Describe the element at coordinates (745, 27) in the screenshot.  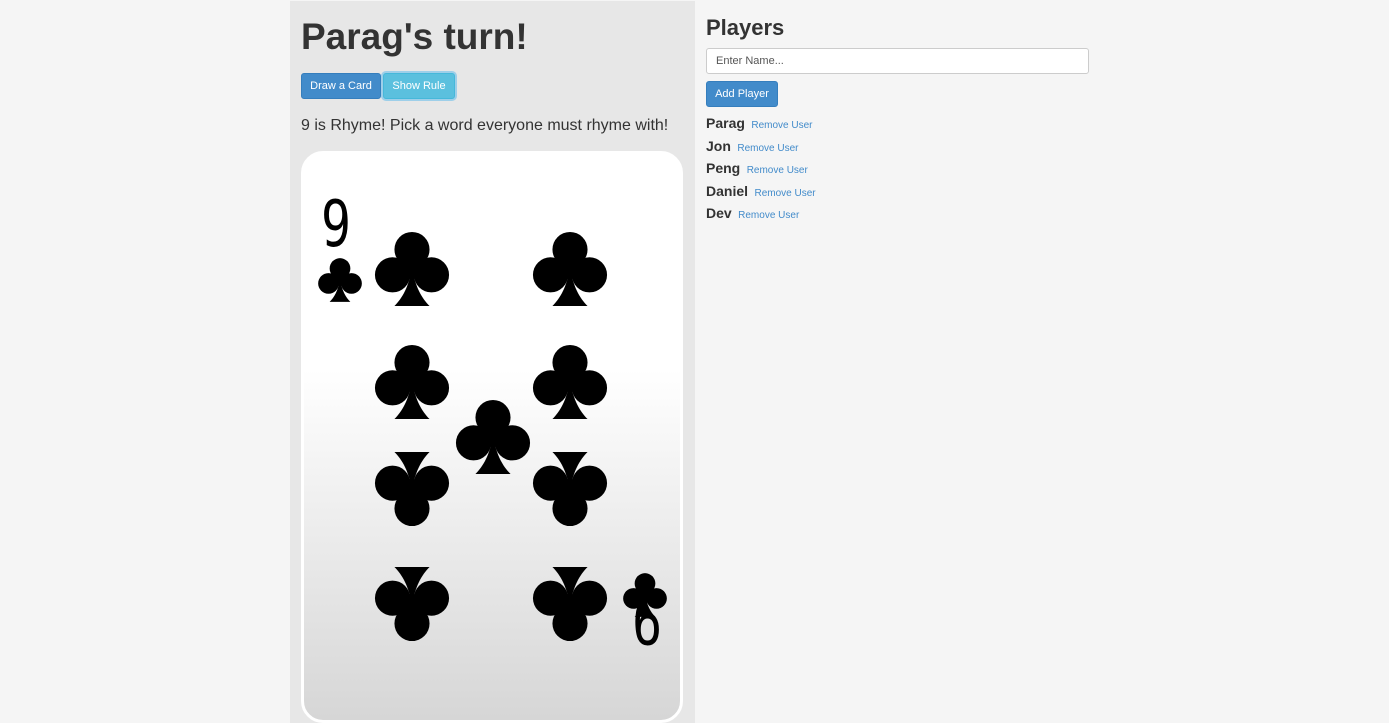
I see `players-heading: Players` at that location.